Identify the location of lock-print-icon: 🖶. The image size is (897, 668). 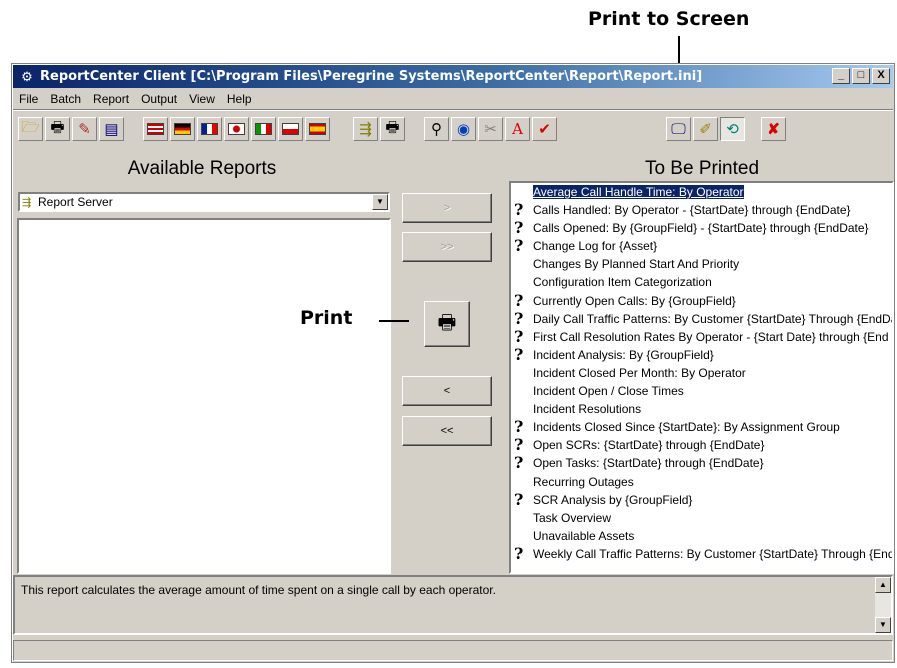
(392, 129).